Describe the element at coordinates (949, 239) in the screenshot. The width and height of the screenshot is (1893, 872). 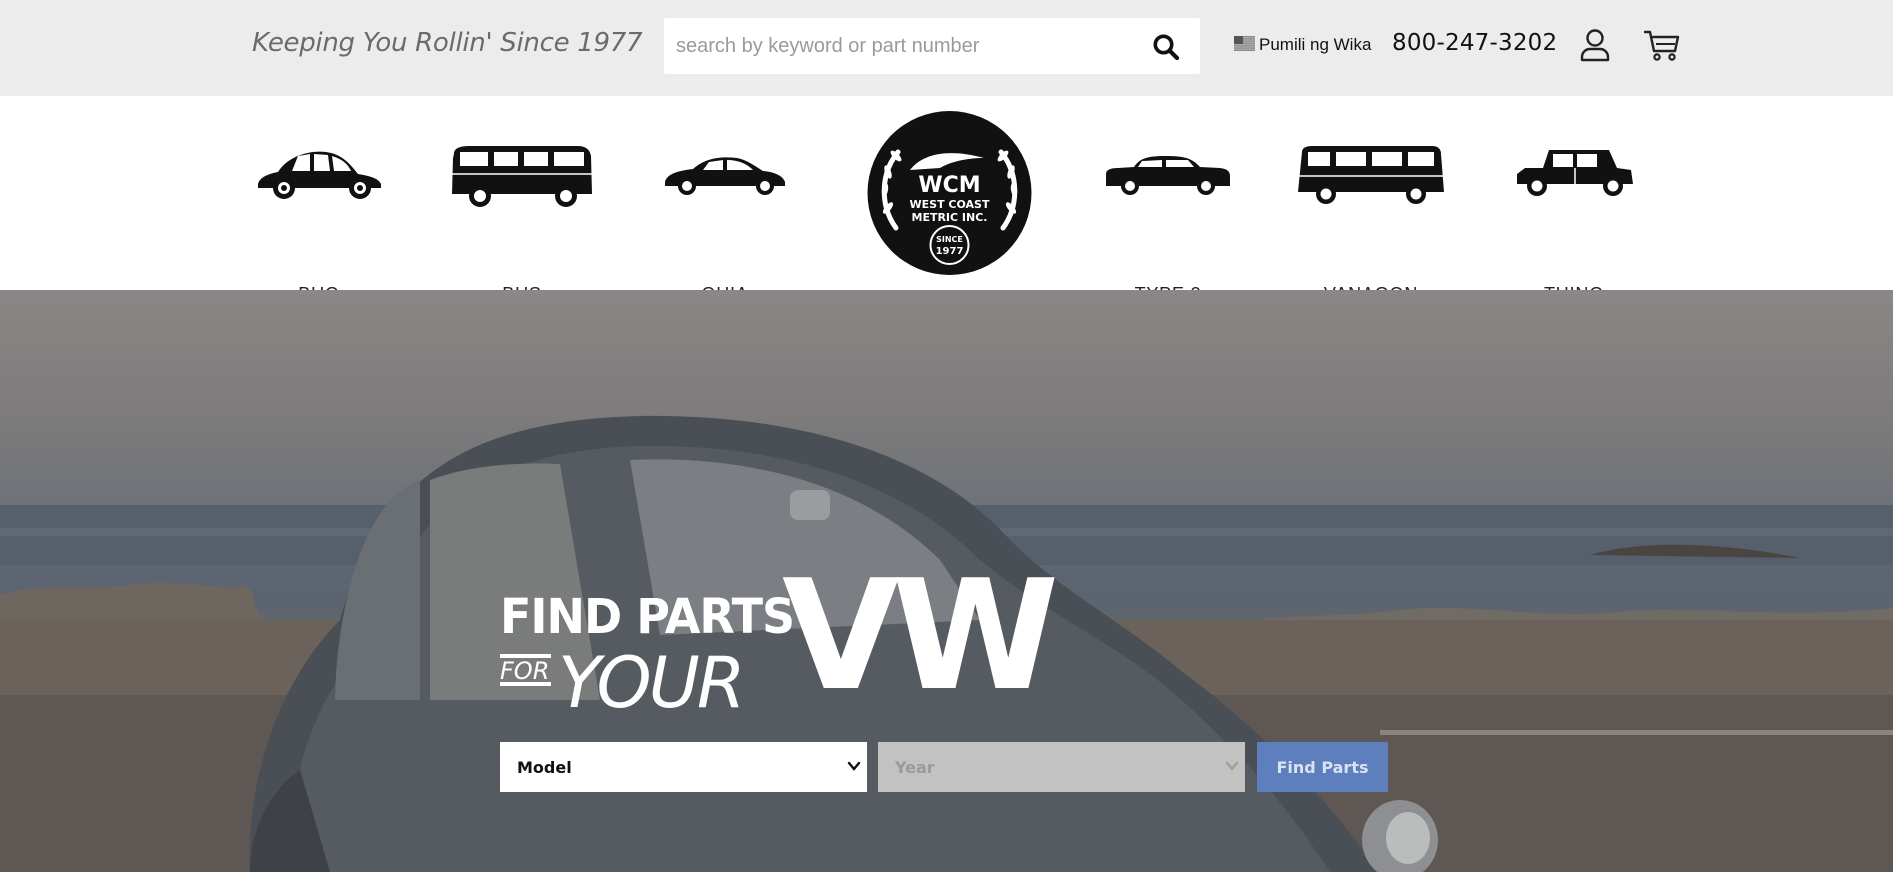
I see `logo-since: SINCE` at that location.